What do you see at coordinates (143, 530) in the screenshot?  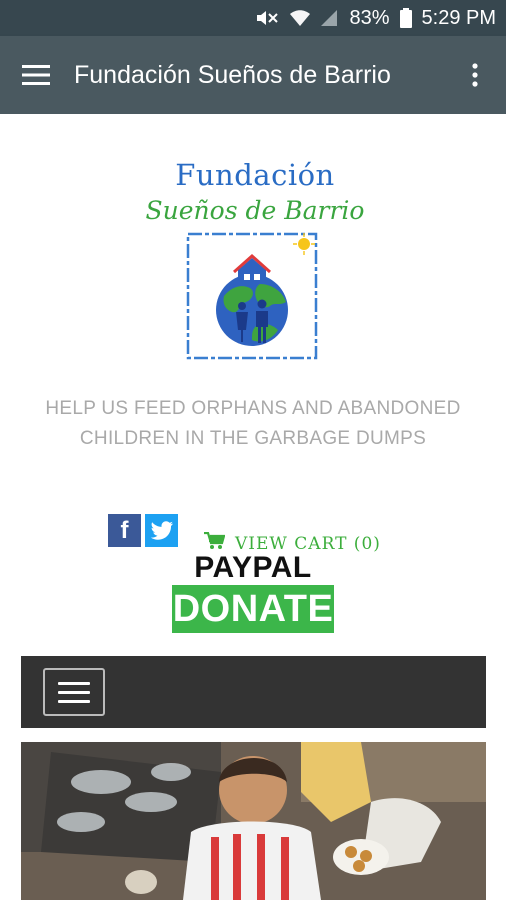 I see `social-links: f` at bounding box center [143, 530].